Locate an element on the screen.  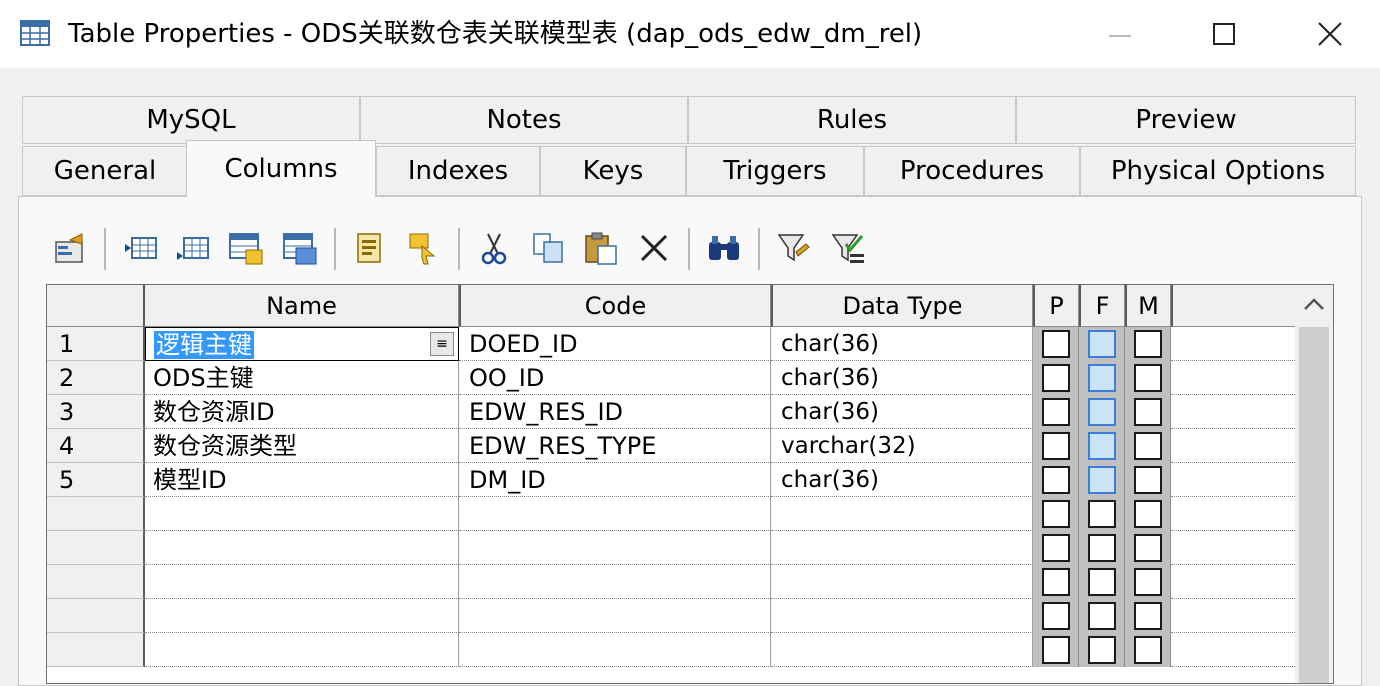
add-row-icon is located at coordinates (194, 248).